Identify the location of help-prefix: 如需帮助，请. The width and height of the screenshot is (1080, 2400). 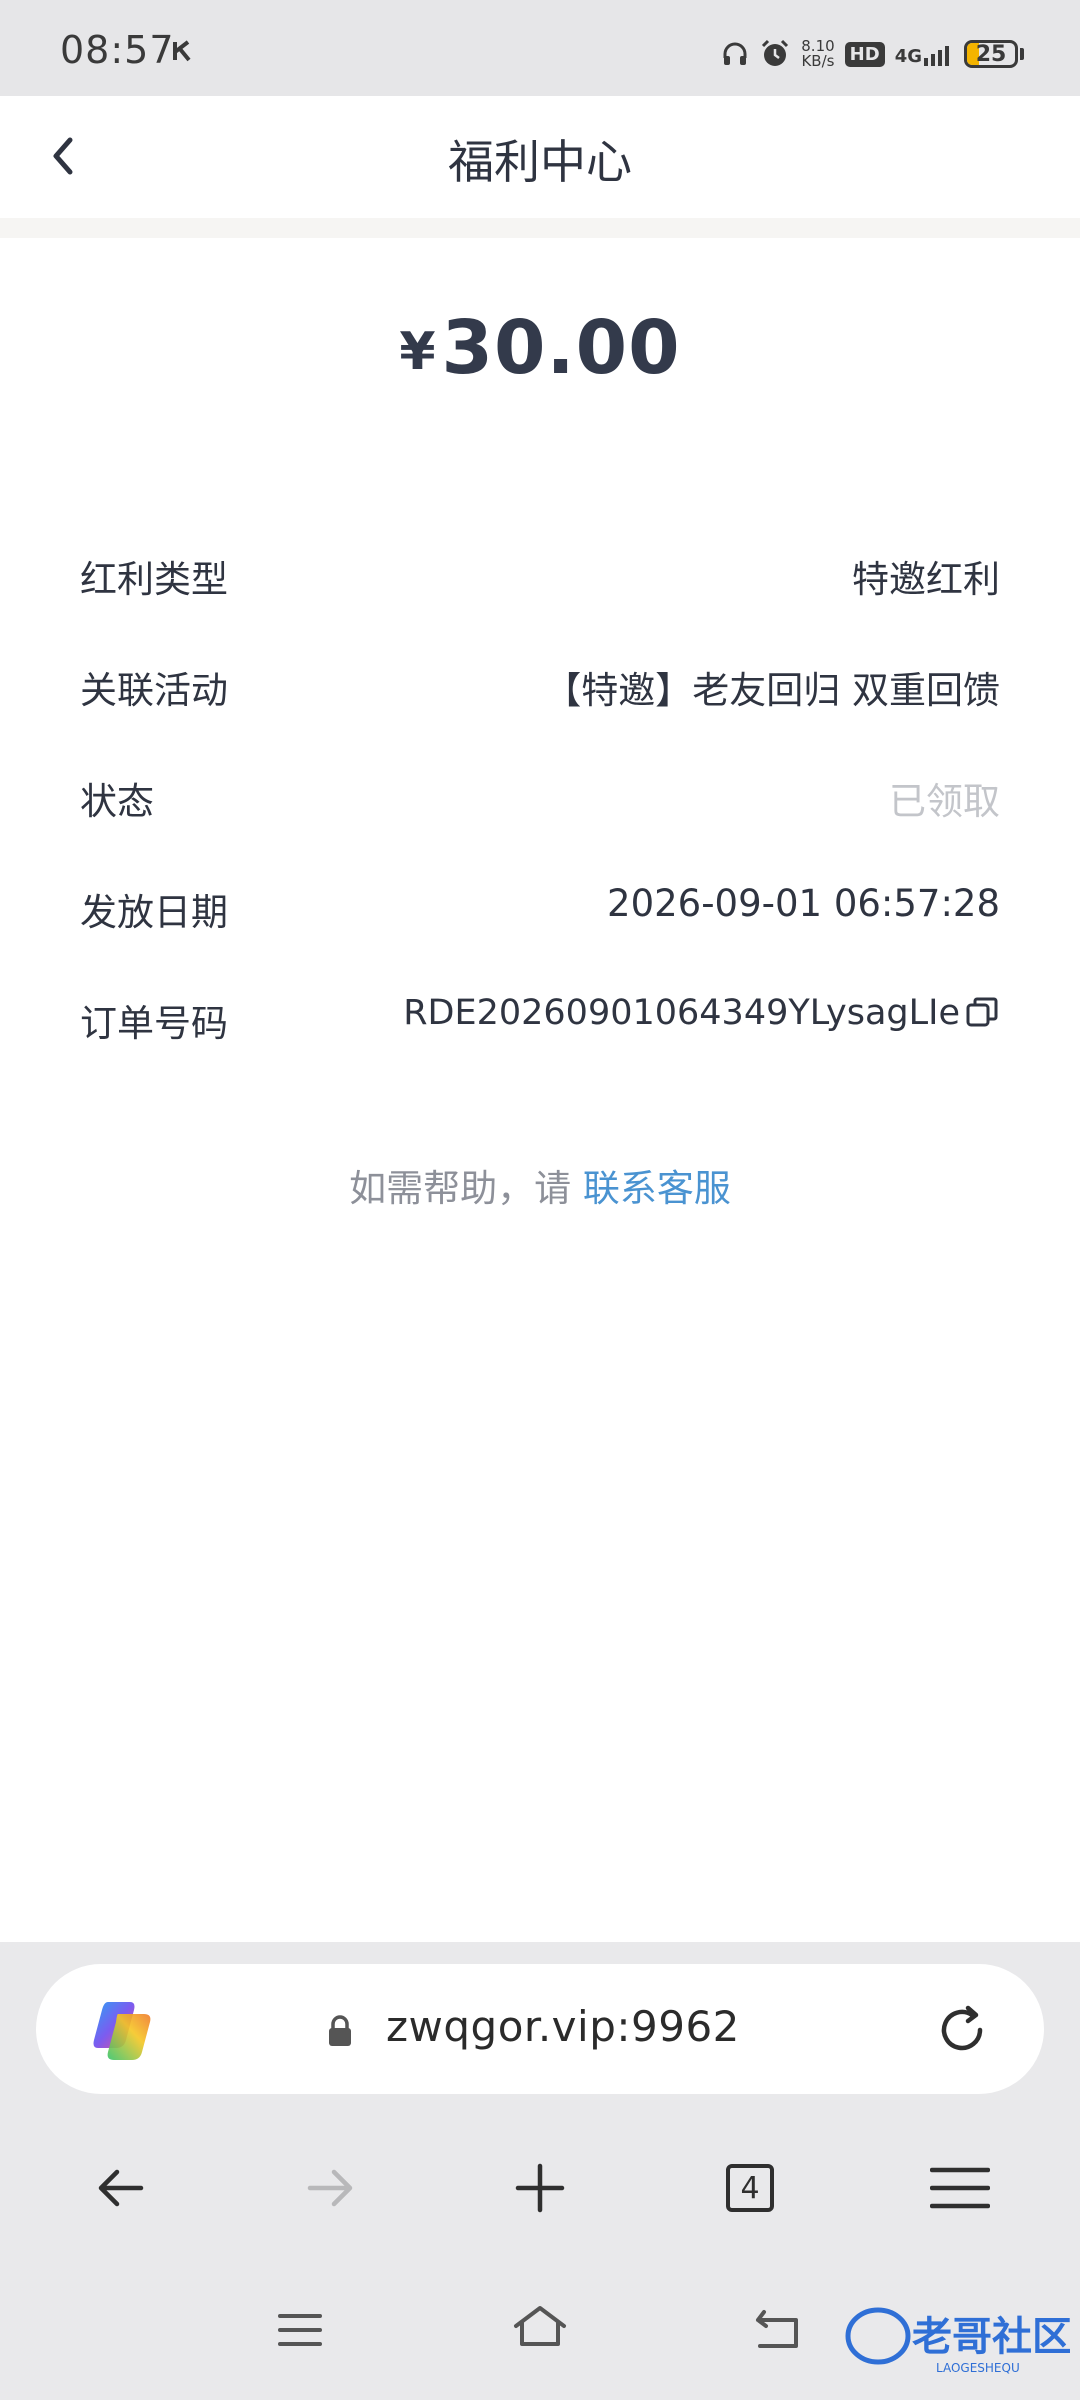
(466, 1188).